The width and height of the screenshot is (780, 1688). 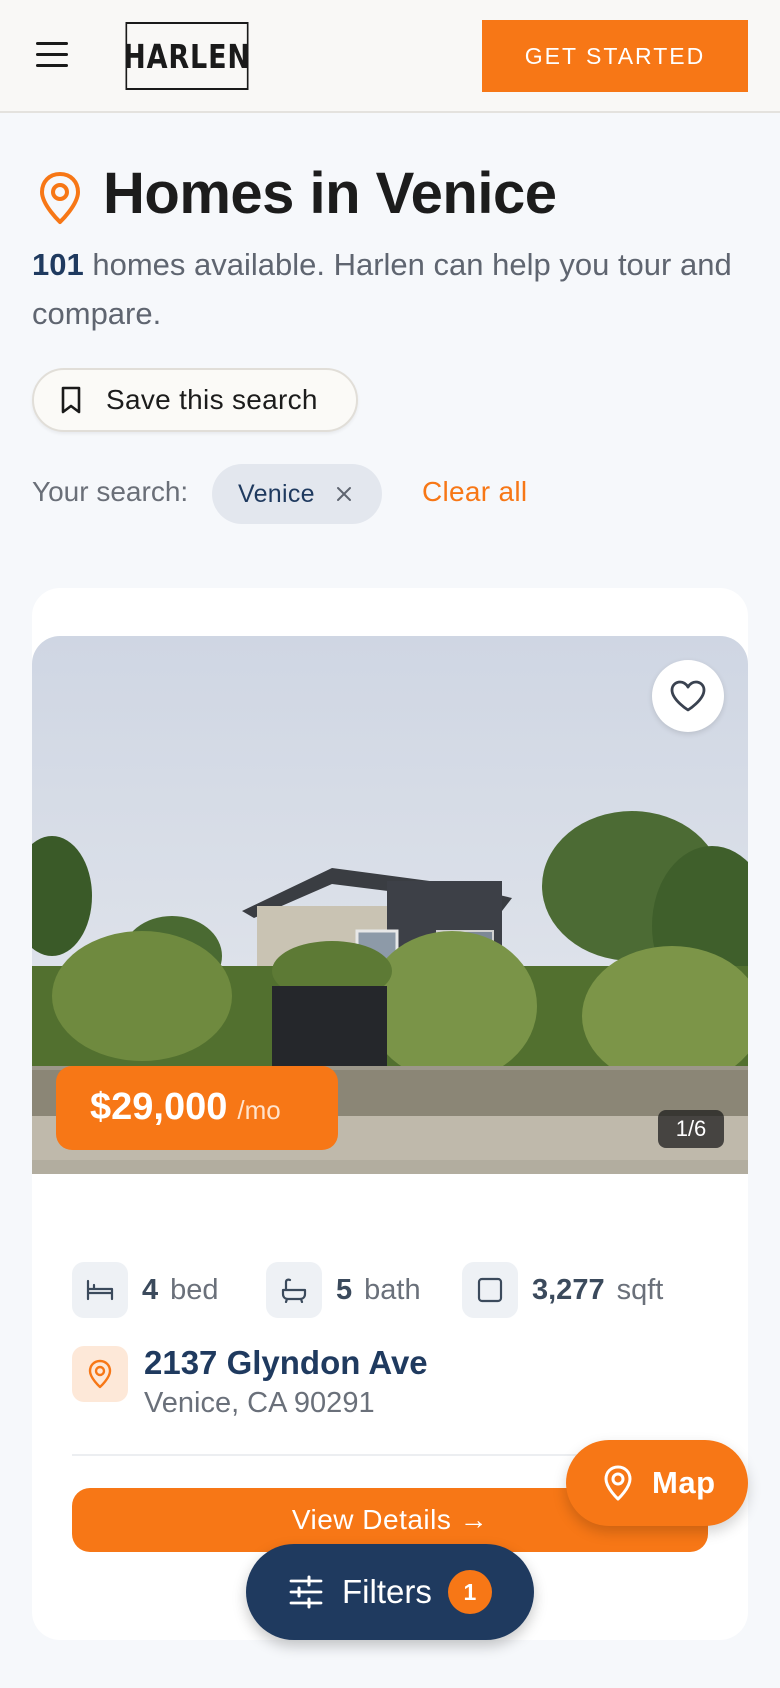 I want to click on bed-icon, so click(x=100, y=1290).